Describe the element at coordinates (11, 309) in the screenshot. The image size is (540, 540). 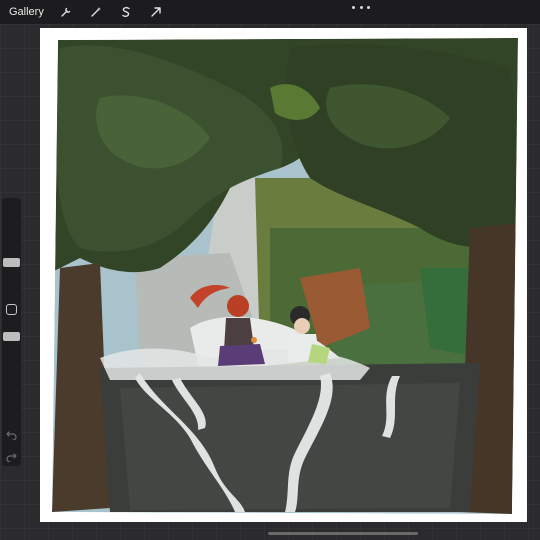
I see `square-modify-icon` at that location.